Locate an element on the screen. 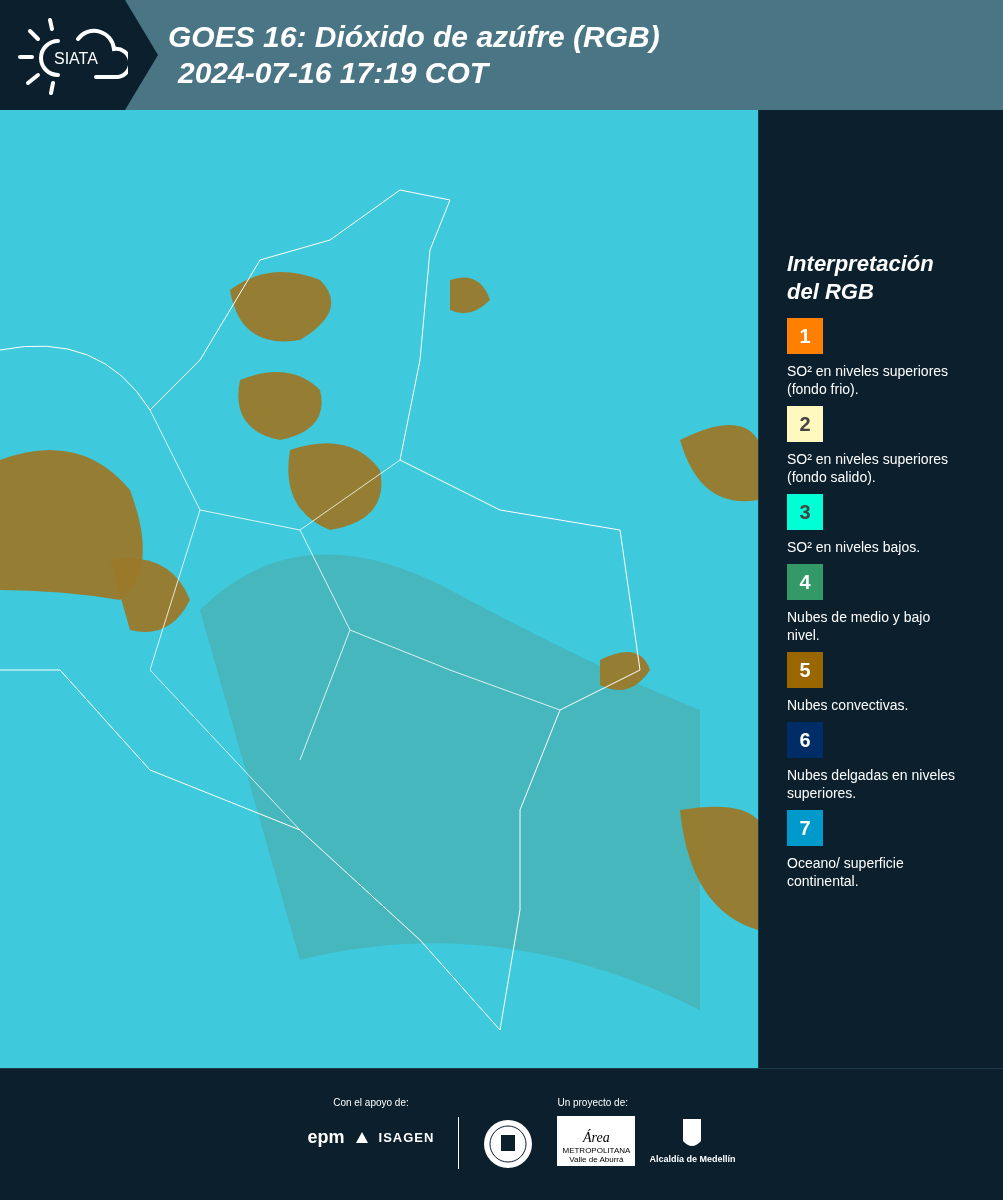 The image size is (1003, 1200). color-swatch: 2 is located at coordinates (805, 424).